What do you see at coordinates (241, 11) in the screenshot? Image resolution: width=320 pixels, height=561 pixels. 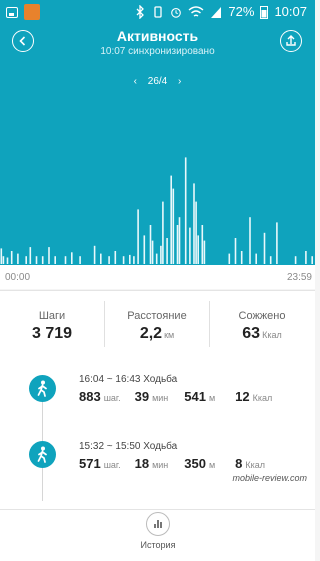 I see `battery-percent: 72%` at bounding box center [241, 11].